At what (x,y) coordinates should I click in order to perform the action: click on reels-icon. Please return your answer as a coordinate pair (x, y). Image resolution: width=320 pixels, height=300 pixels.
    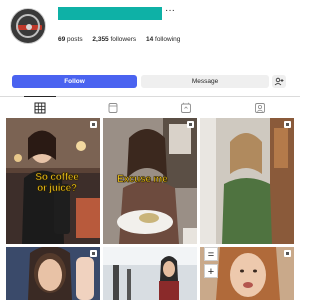
    Looking at the image, I should click on (113, 108).